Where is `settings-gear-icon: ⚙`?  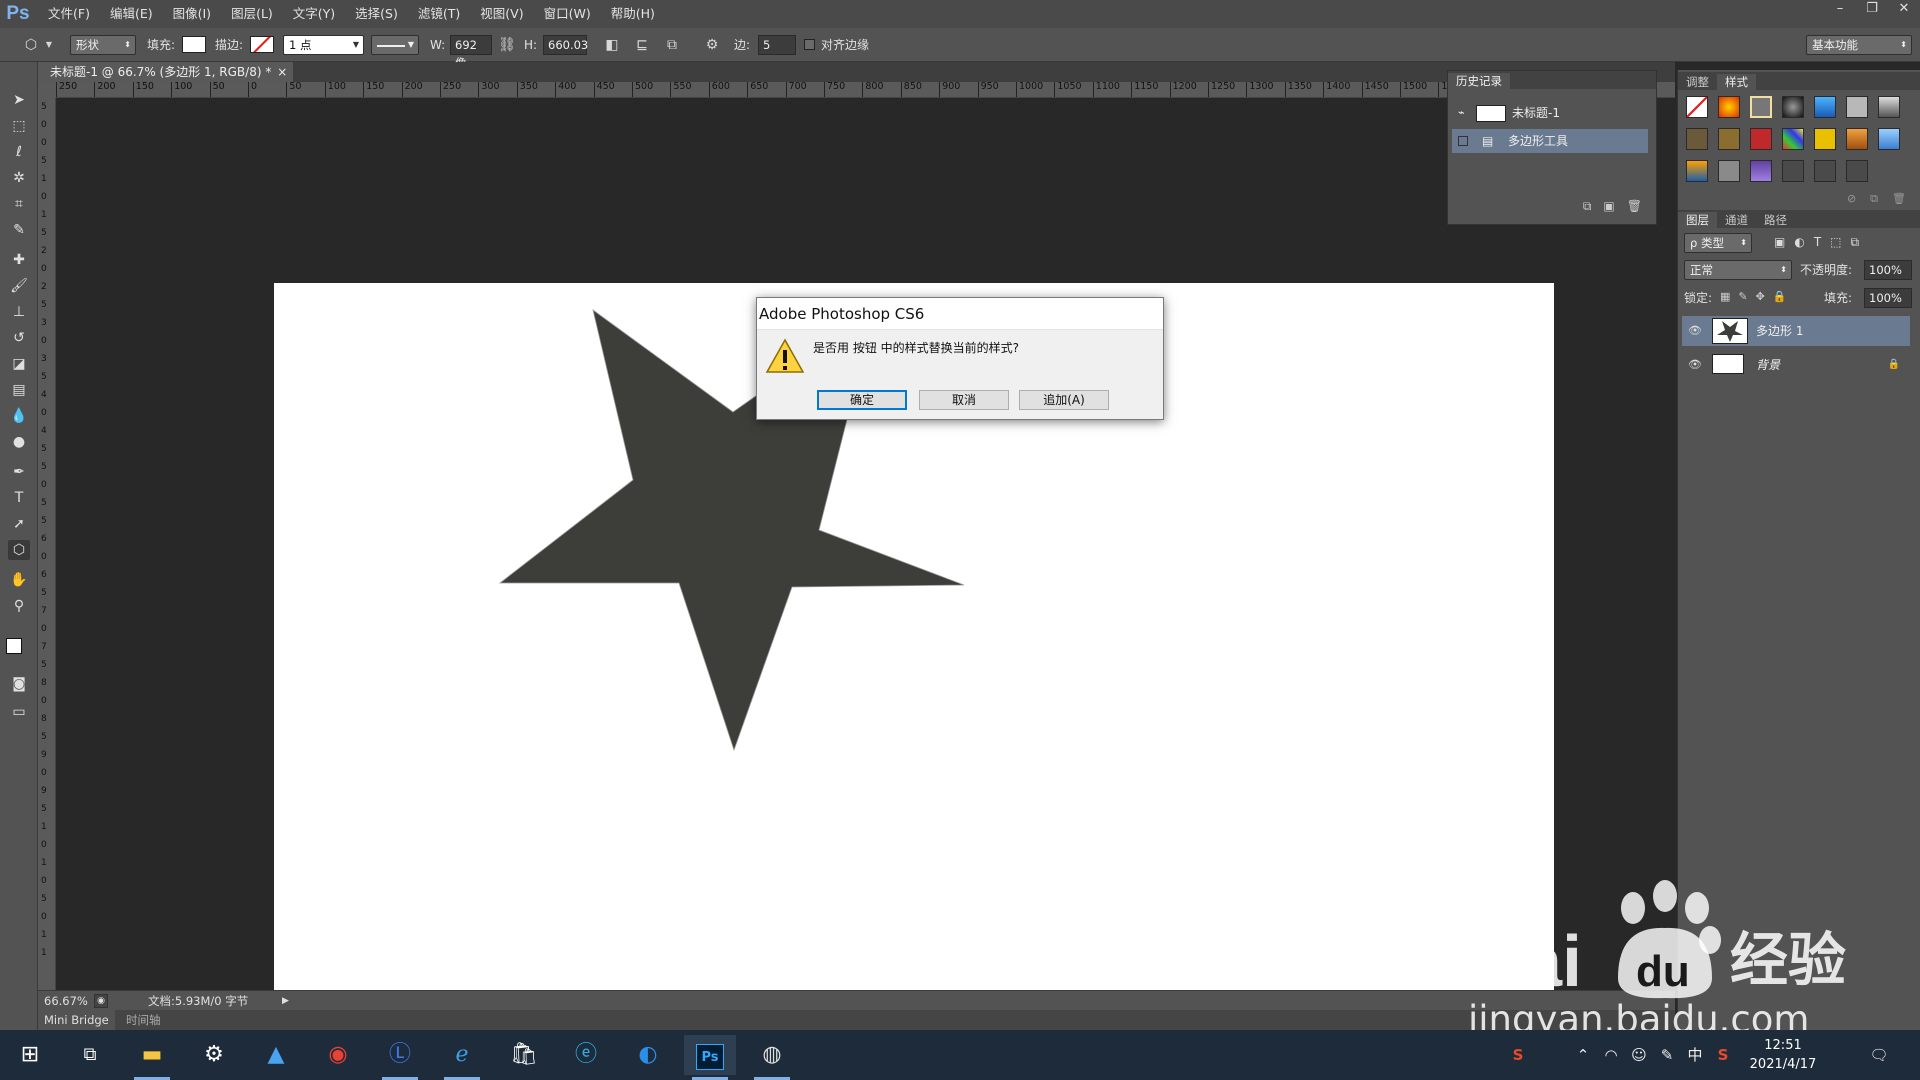
settings-gear-icon: ⚙ is located at coordinates (214, 1055).